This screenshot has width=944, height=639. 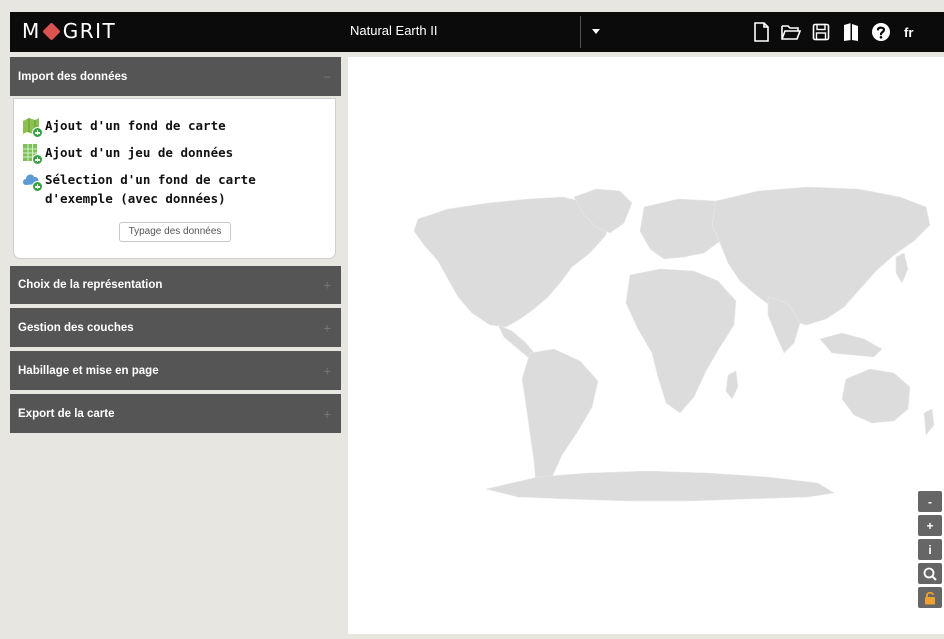 I want to click on help-icon, so click(x=881, y=32).